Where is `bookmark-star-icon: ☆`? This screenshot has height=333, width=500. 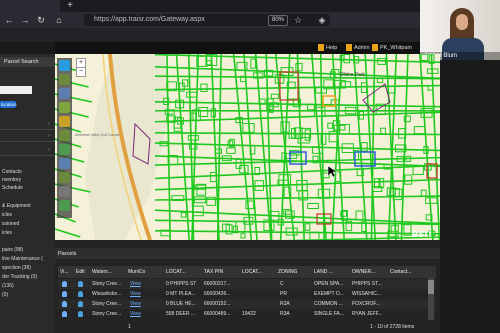
bookmark-star-icon: ☆ is located at coordinates (298, 20).